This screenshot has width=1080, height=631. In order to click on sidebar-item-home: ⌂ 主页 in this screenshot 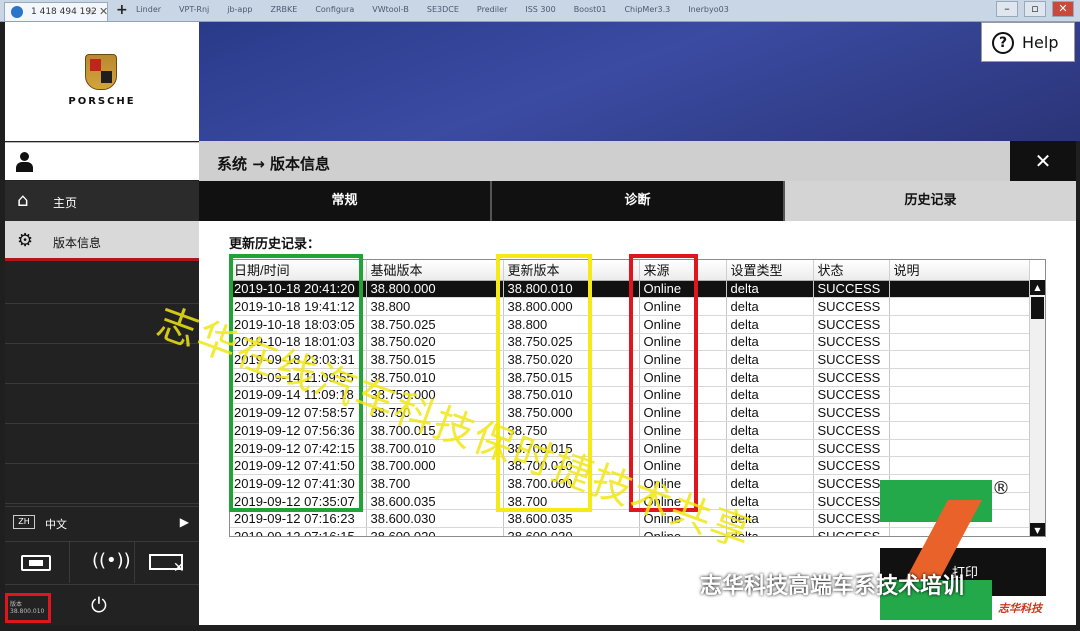, I will do `click(102, 201)`.